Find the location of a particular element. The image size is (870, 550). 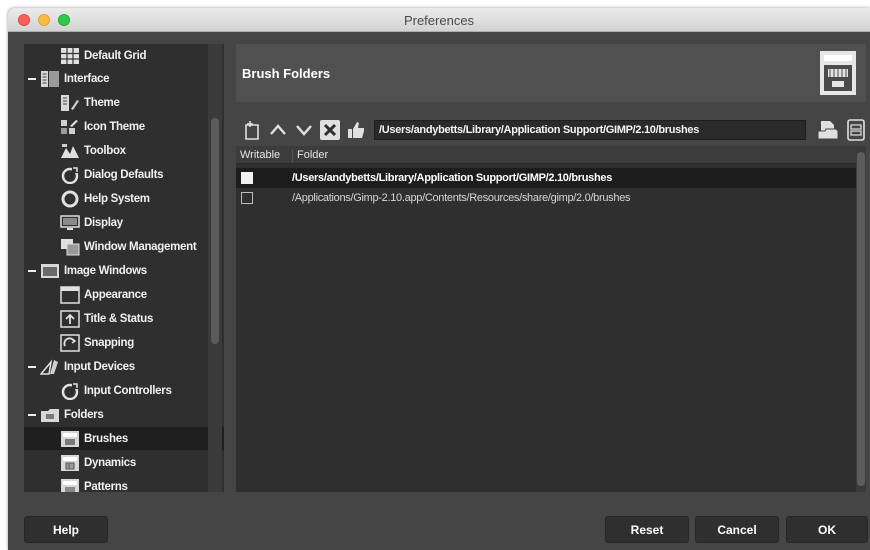

set-writable-button is located at coordinates (356, 130).